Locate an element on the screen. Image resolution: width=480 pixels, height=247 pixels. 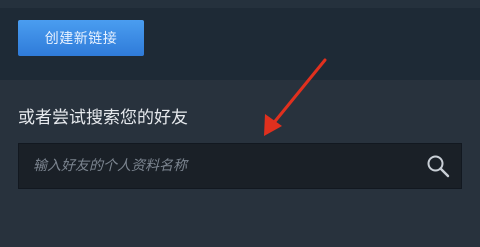
top-divider is located at coordinates (240, 4).